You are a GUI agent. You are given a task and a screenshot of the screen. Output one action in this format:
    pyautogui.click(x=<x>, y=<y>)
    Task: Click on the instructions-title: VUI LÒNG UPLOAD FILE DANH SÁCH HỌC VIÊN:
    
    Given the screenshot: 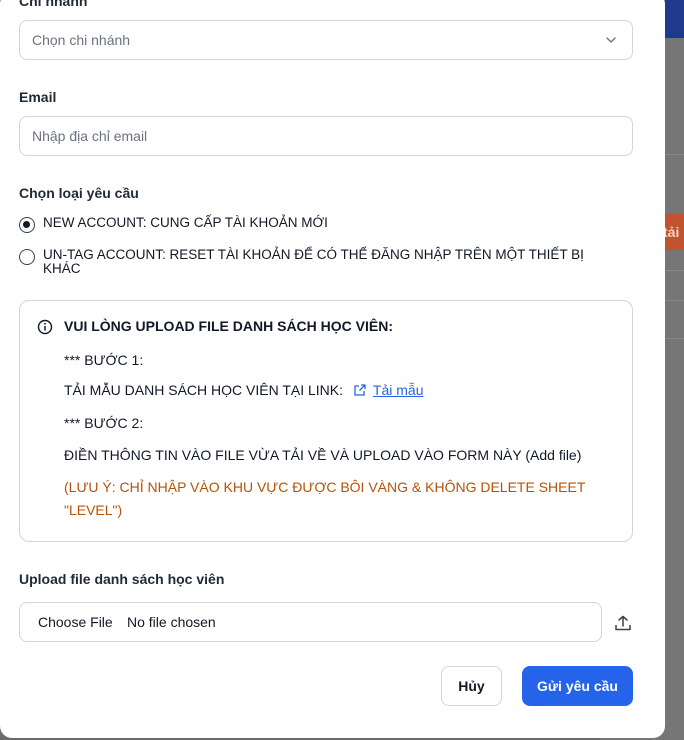 What is the action you would take?
    pyautogui.click(x=229, y=326)
    